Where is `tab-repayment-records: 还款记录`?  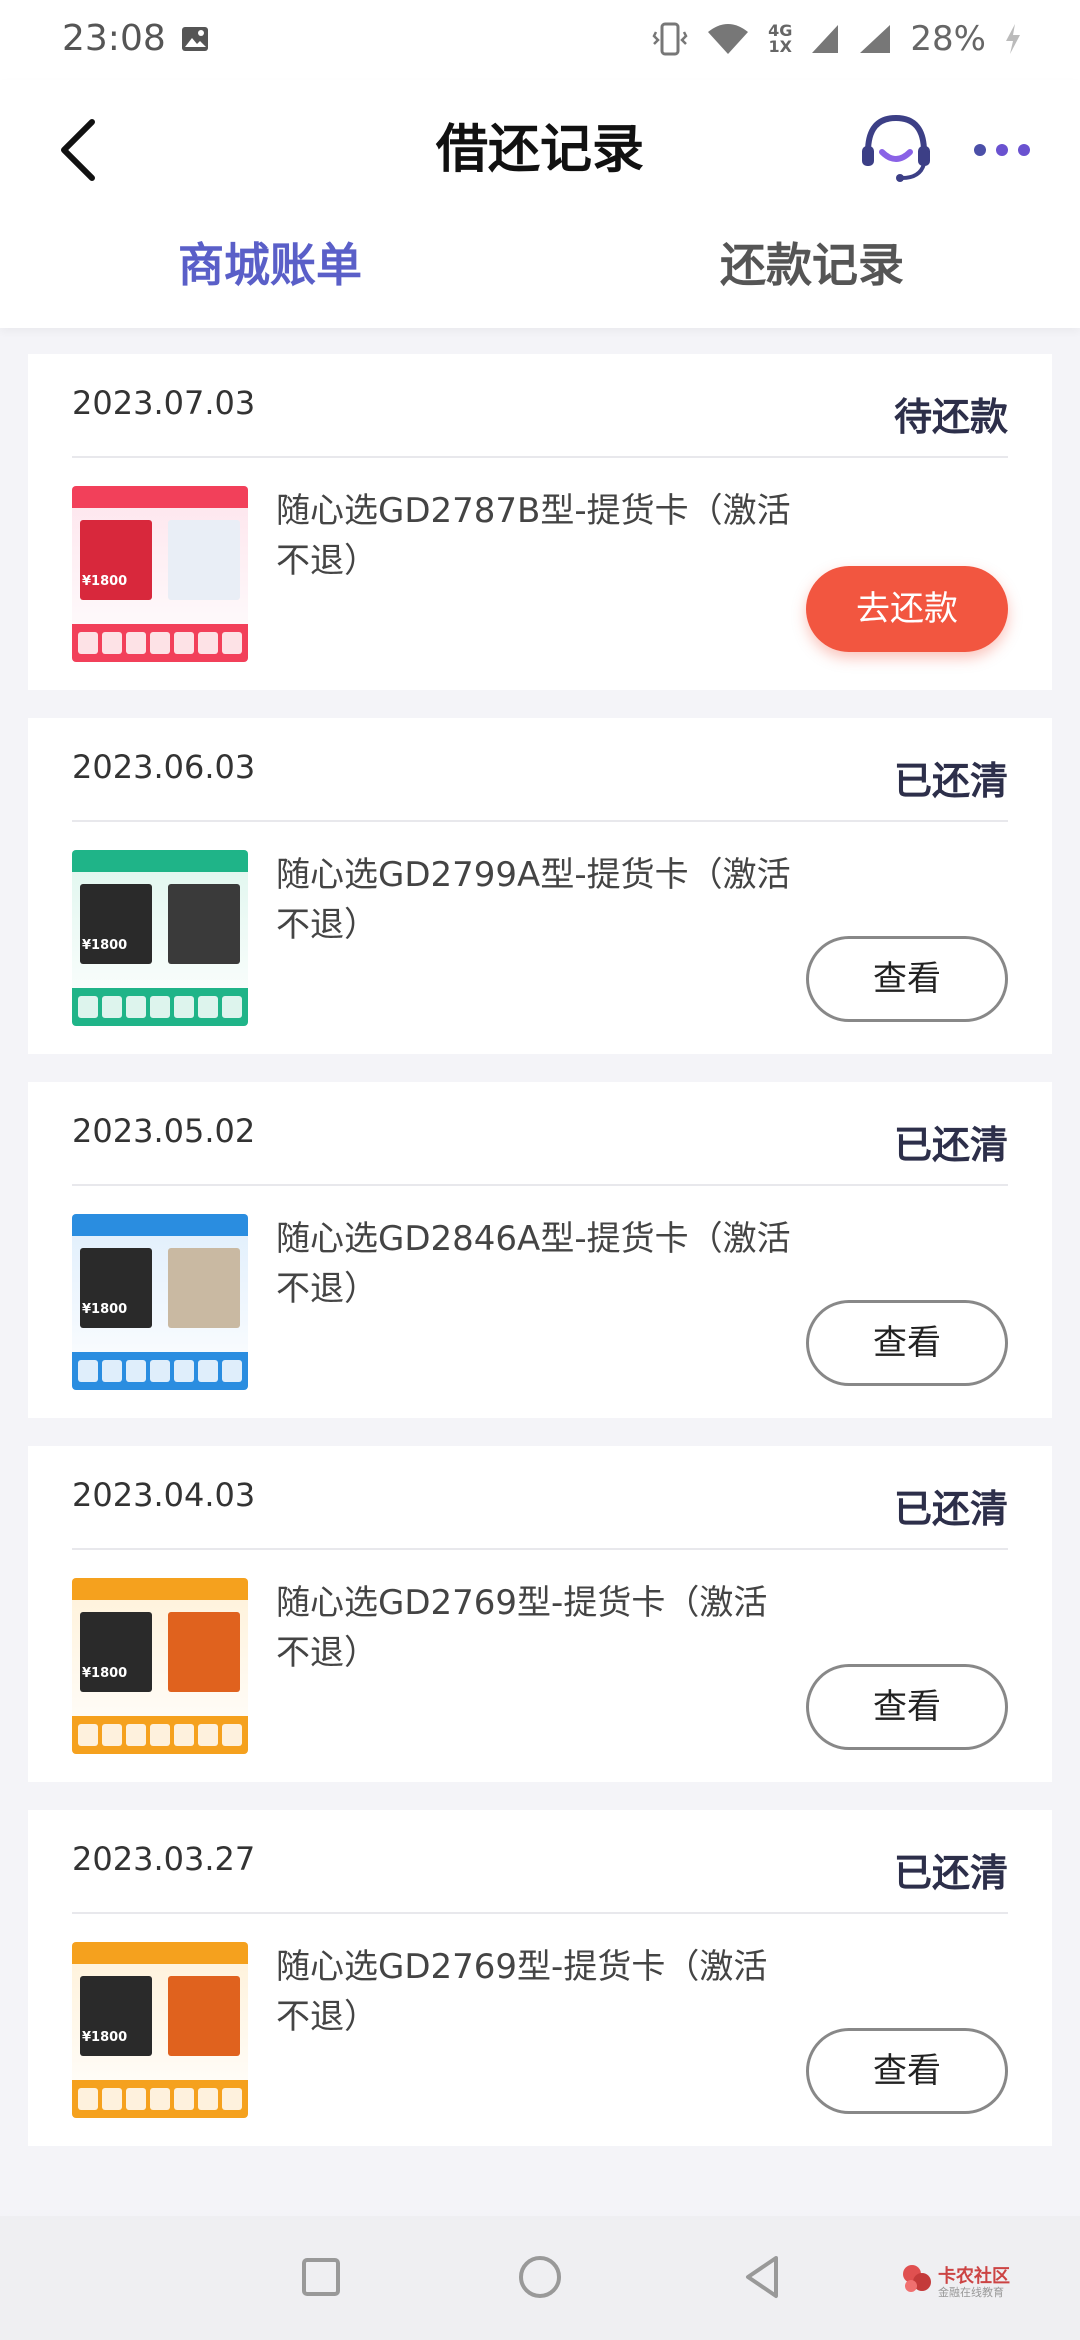 tab-repayment-records: 还款记录 is located at coordinates (812, 265).